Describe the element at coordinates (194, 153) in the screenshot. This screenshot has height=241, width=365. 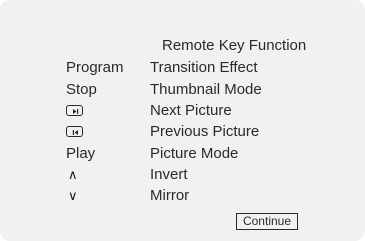
I see `function-label: Picture Mode` at that location.